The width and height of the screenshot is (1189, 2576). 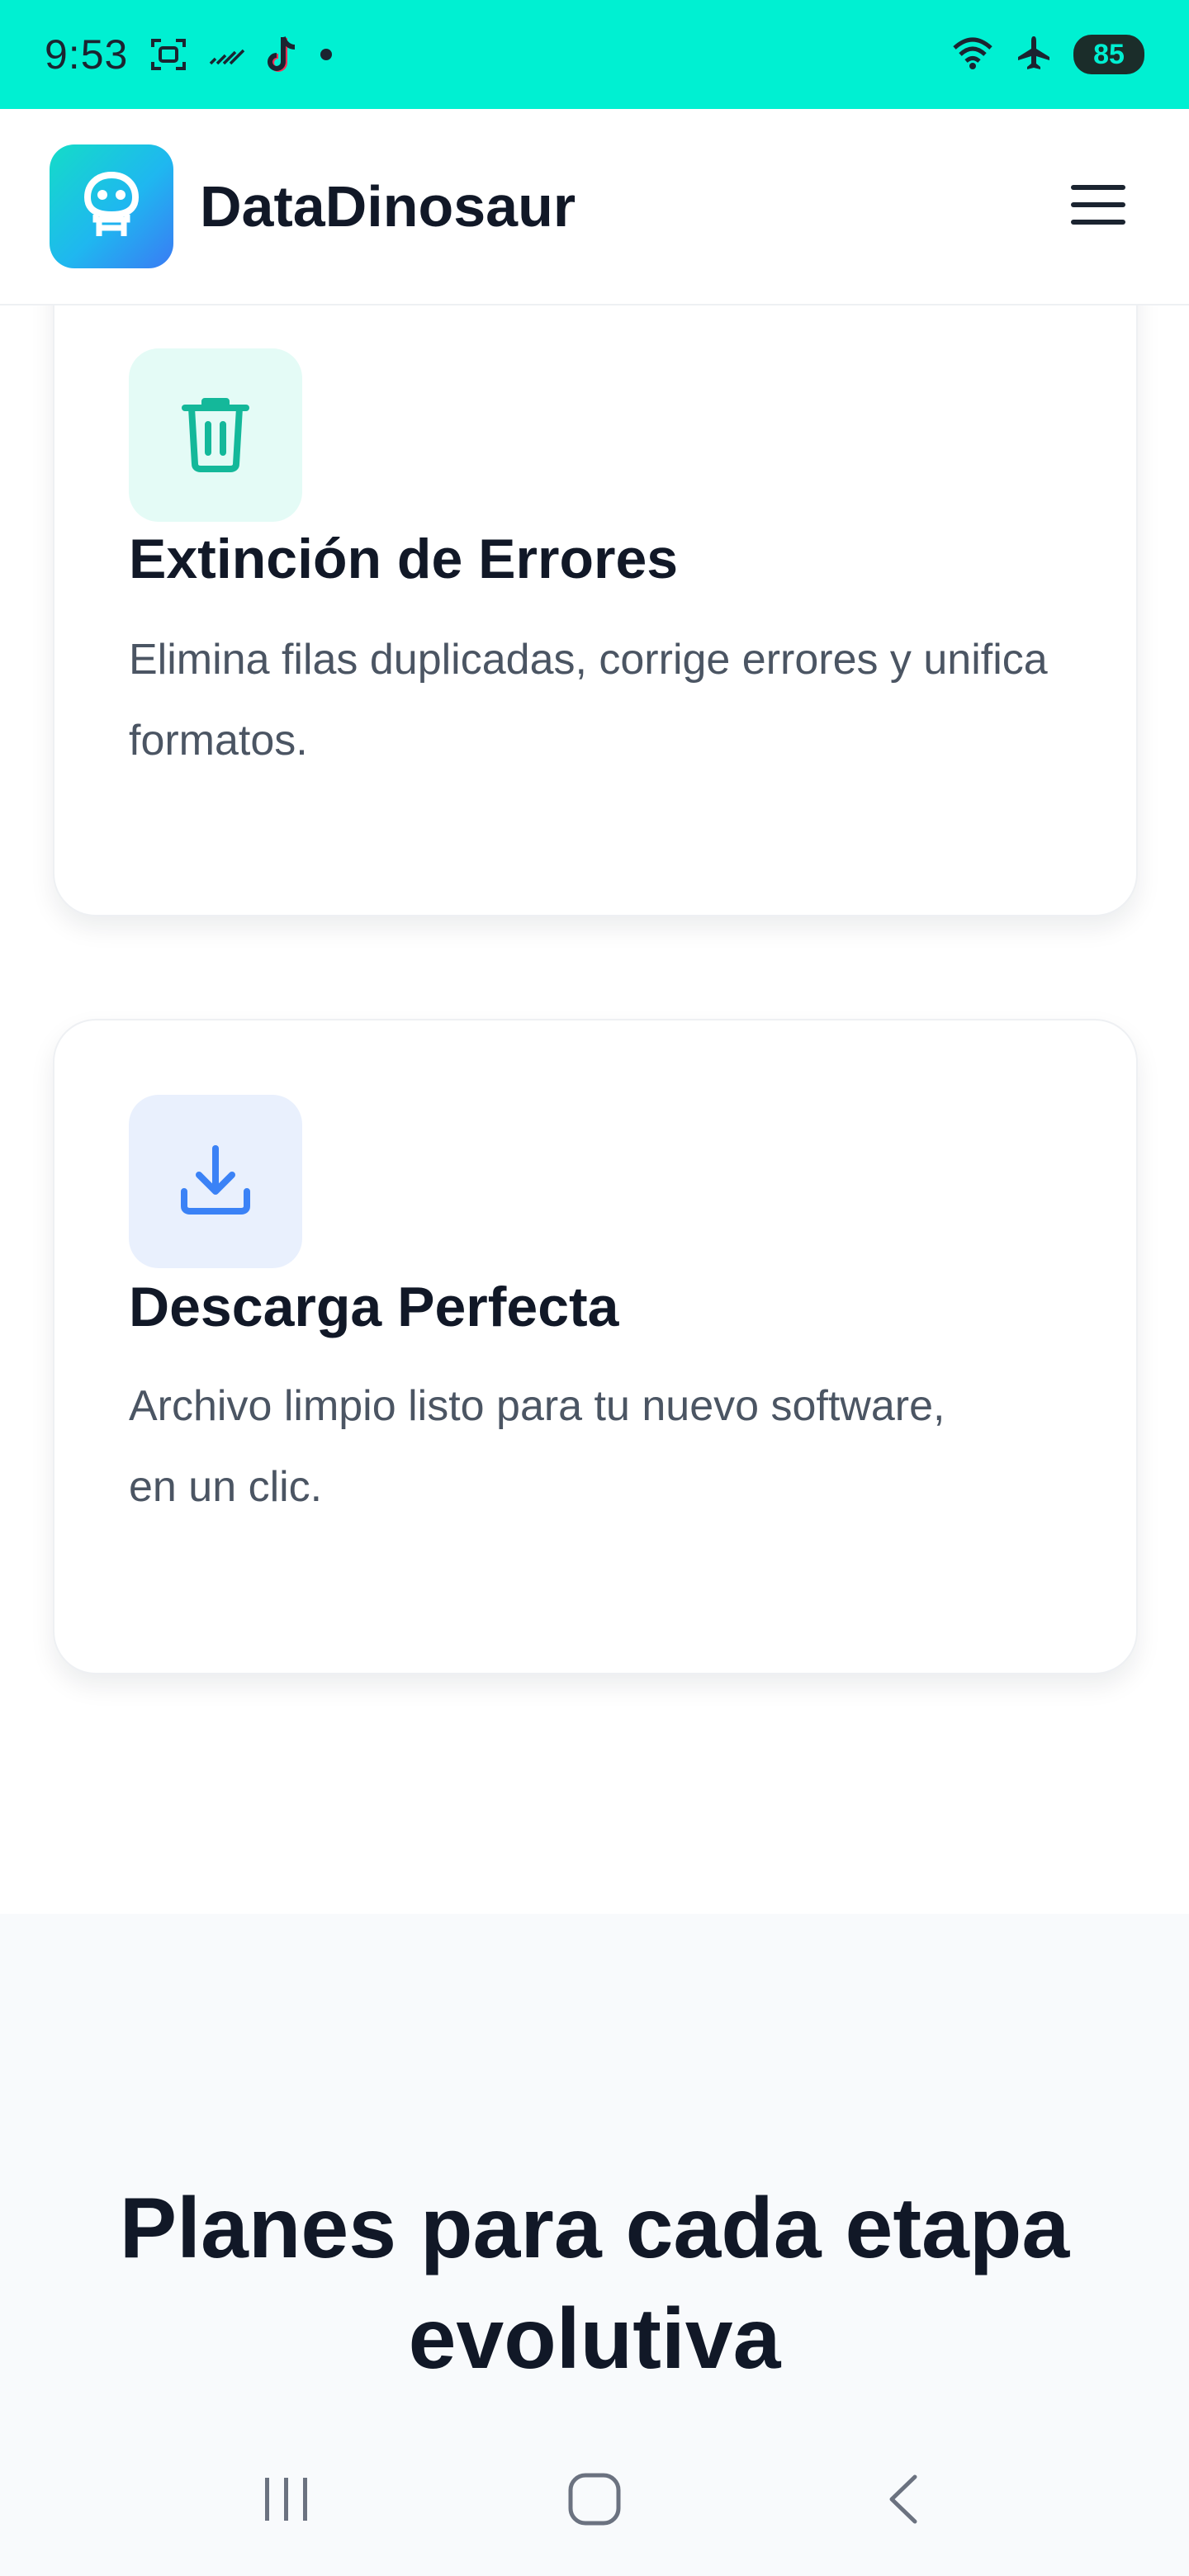 I want to click on plans-heading: Planes para cada etapa evolutiva, so click(x=594, y=2284).